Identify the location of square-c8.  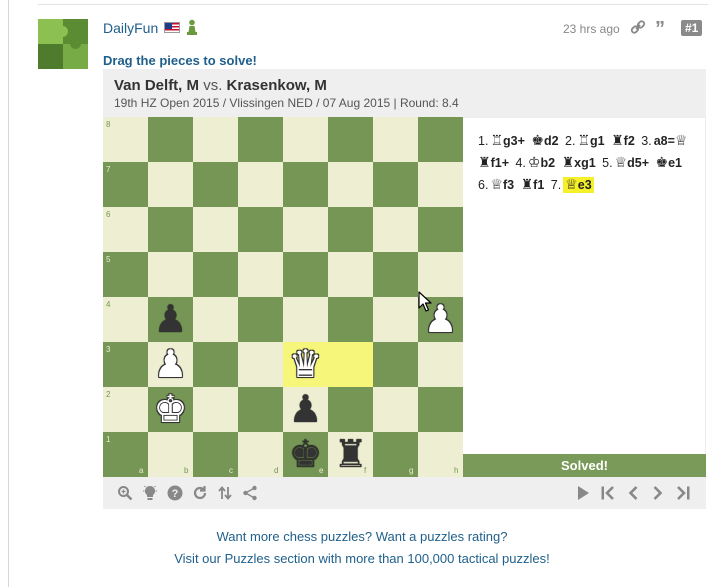
(215, 139).